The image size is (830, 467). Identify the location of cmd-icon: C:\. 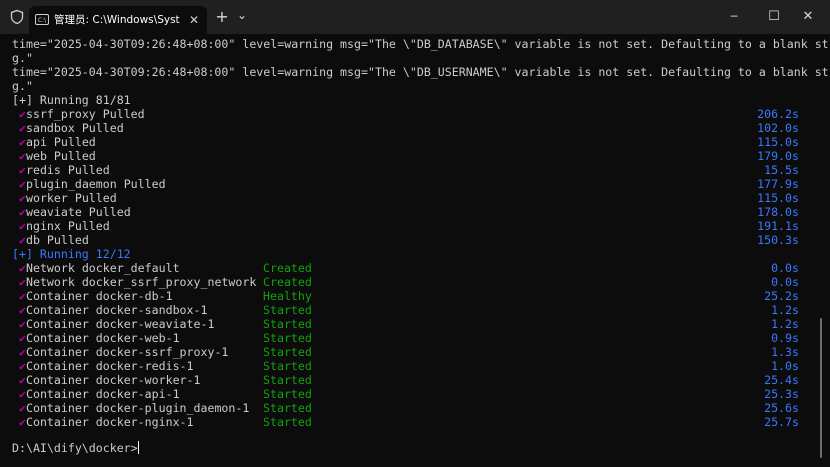
(42, 19).